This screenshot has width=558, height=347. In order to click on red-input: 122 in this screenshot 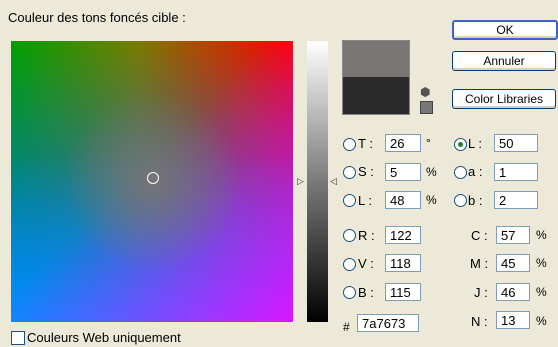, I will do `click(403, 235)`.